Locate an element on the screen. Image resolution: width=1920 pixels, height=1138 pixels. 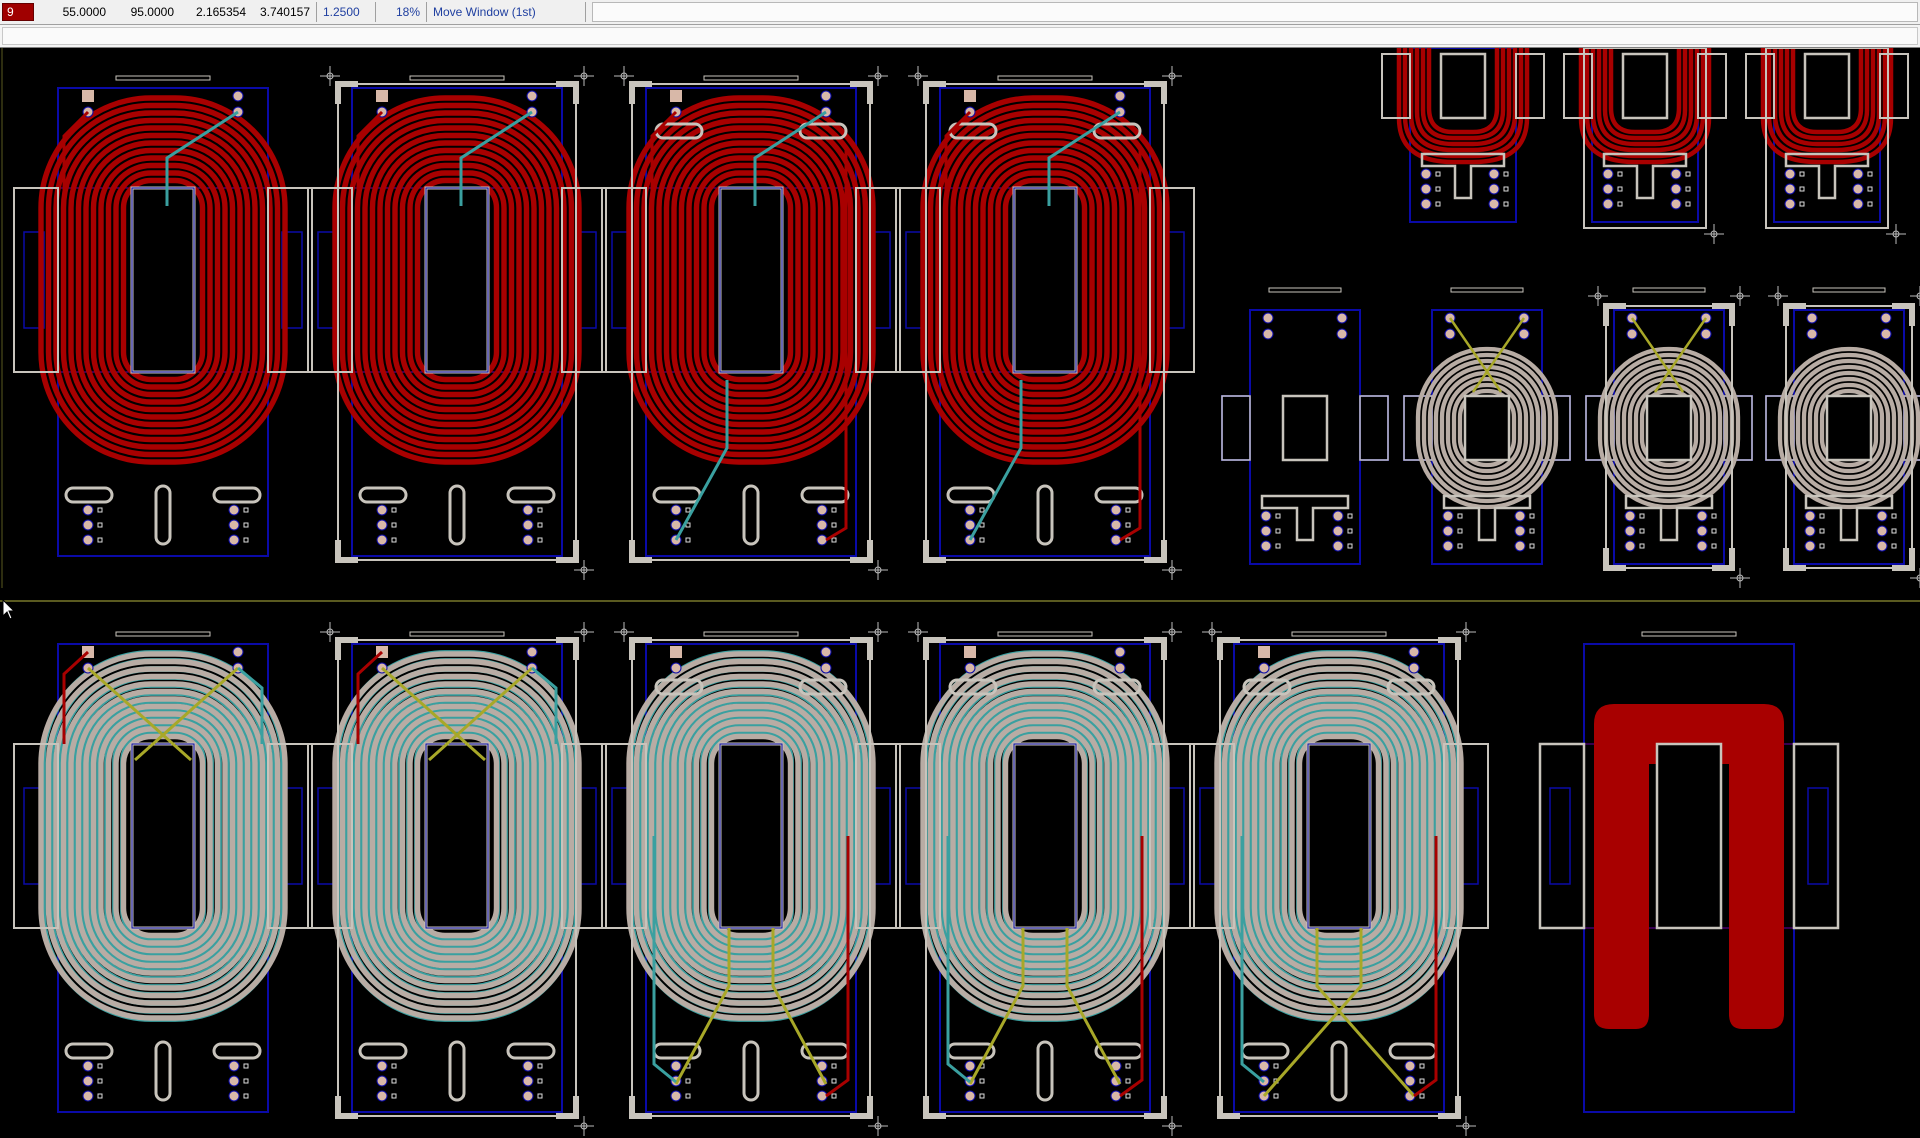
current-command: Move Window (1st) is located at coordinates (484, 12).